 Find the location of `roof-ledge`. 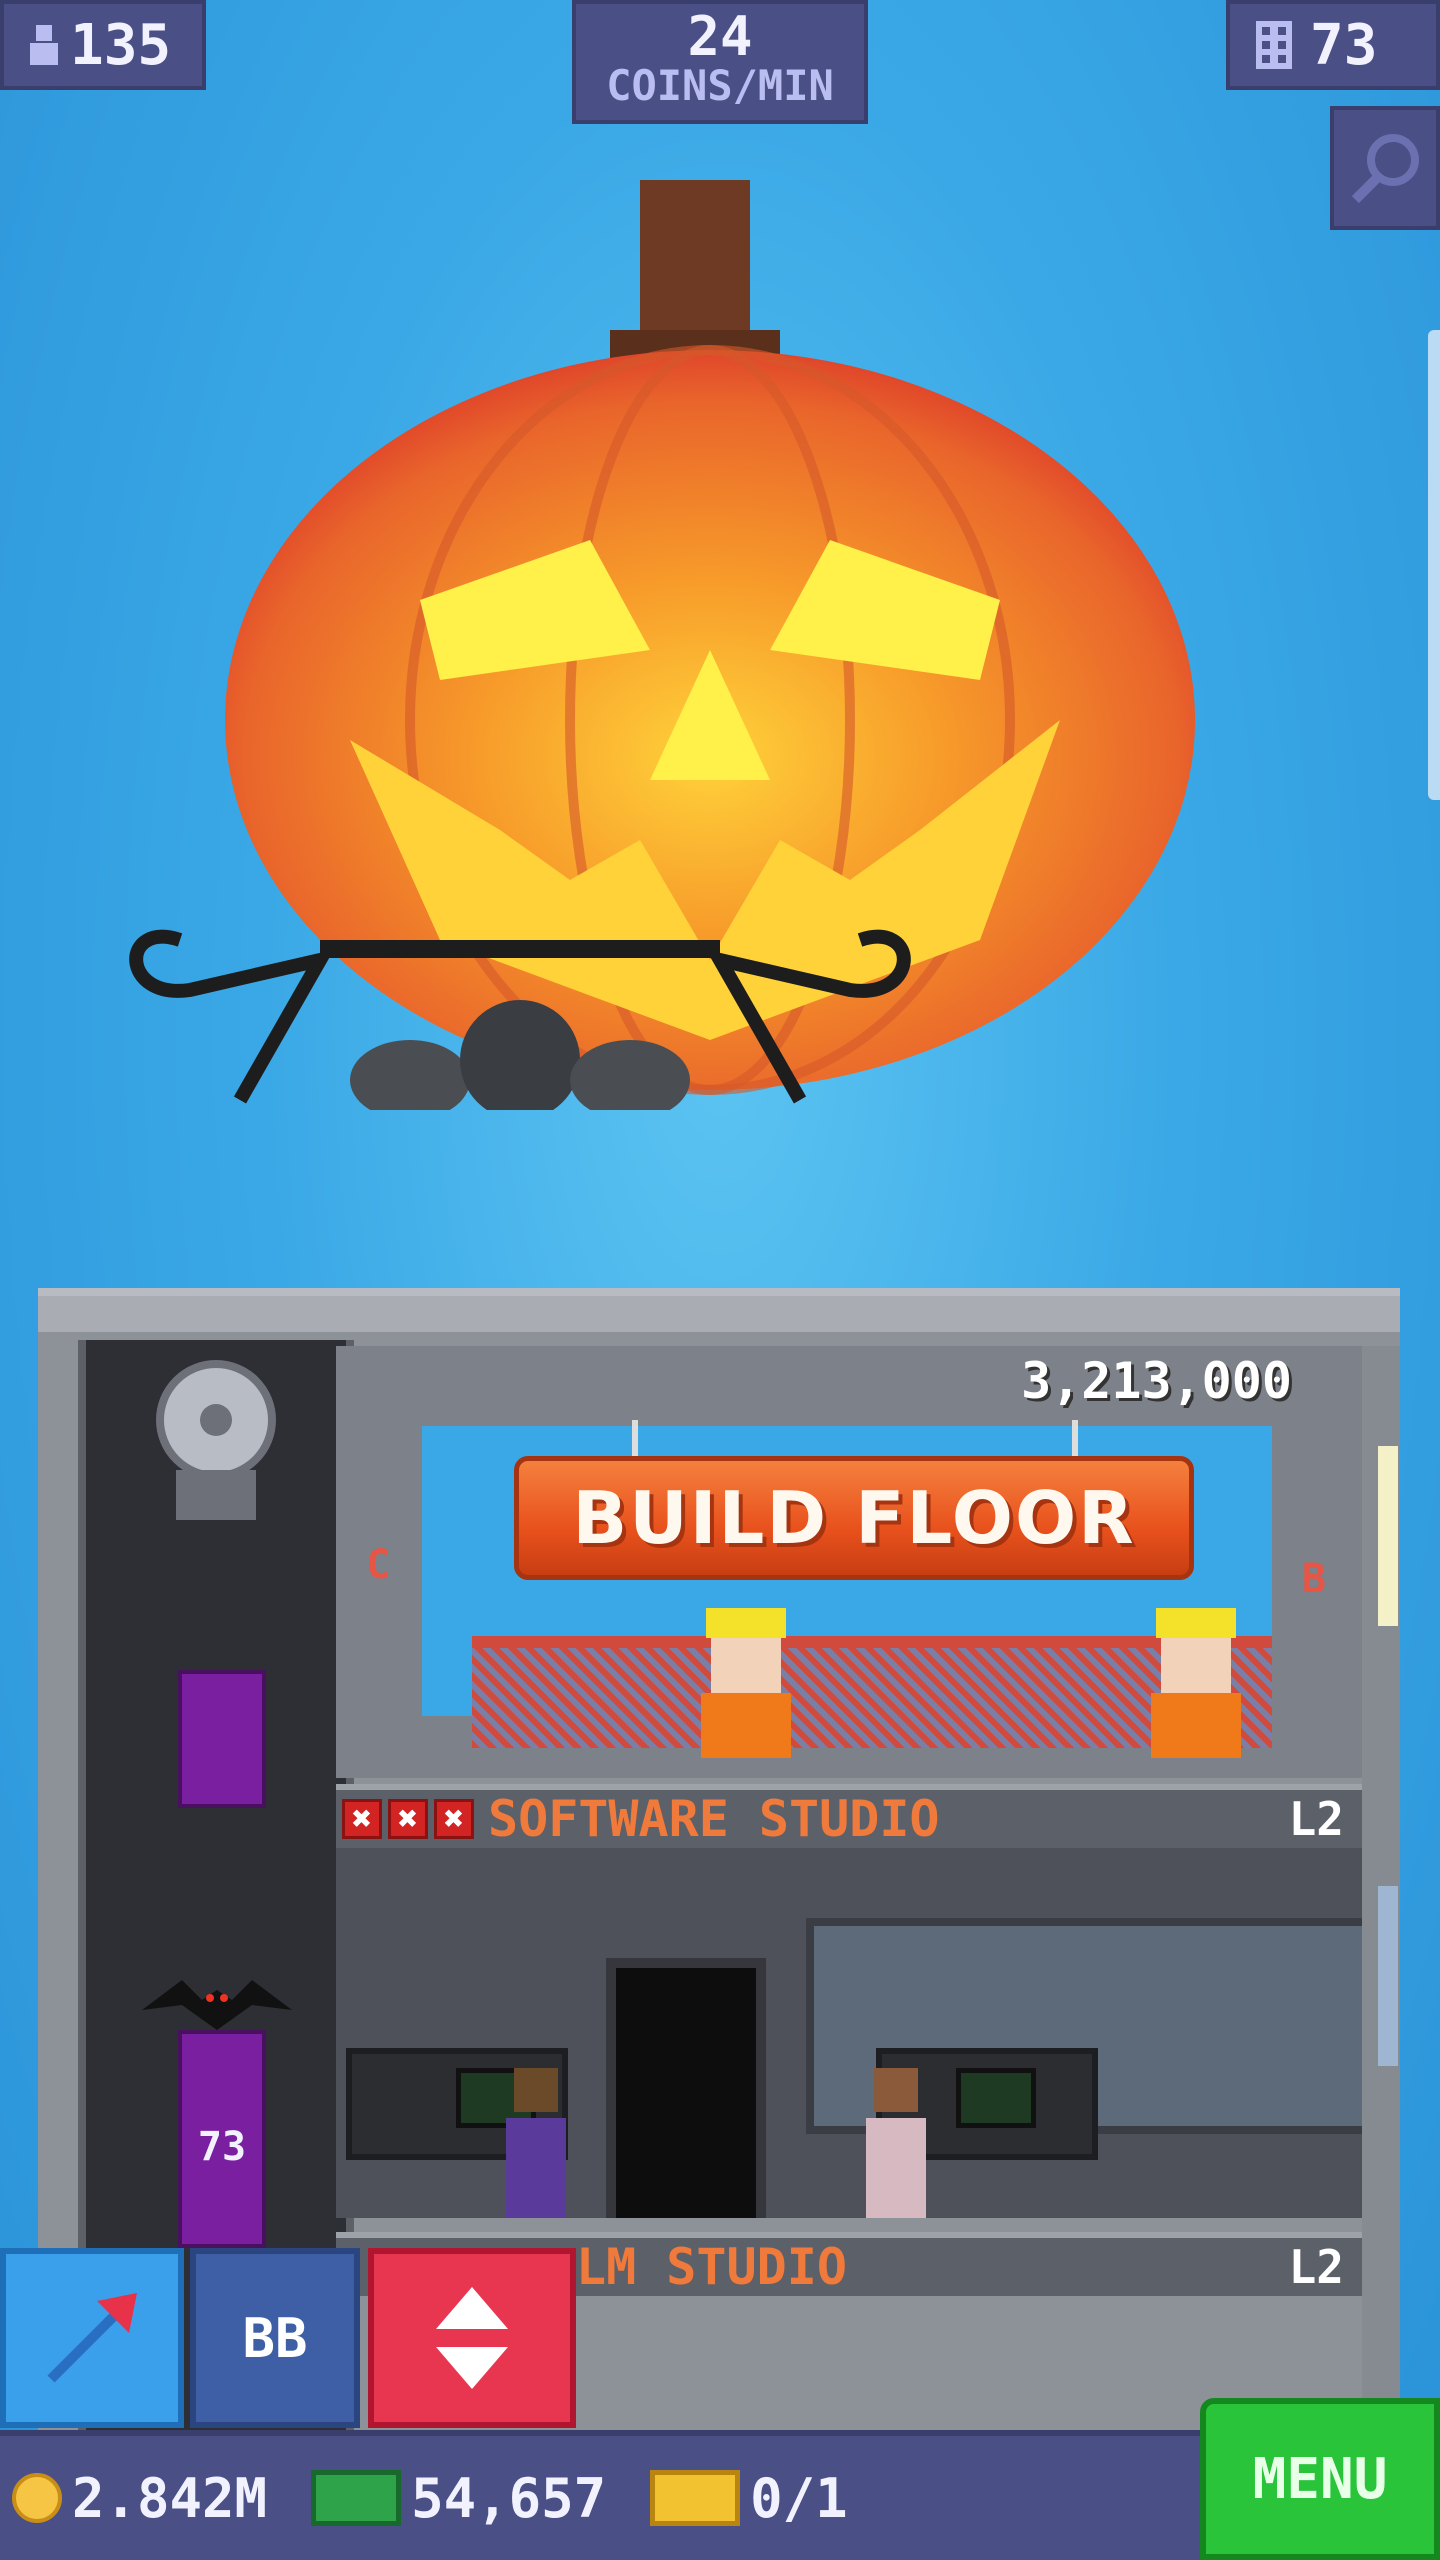

roof-ledge is located at coordinates (719, 1314).